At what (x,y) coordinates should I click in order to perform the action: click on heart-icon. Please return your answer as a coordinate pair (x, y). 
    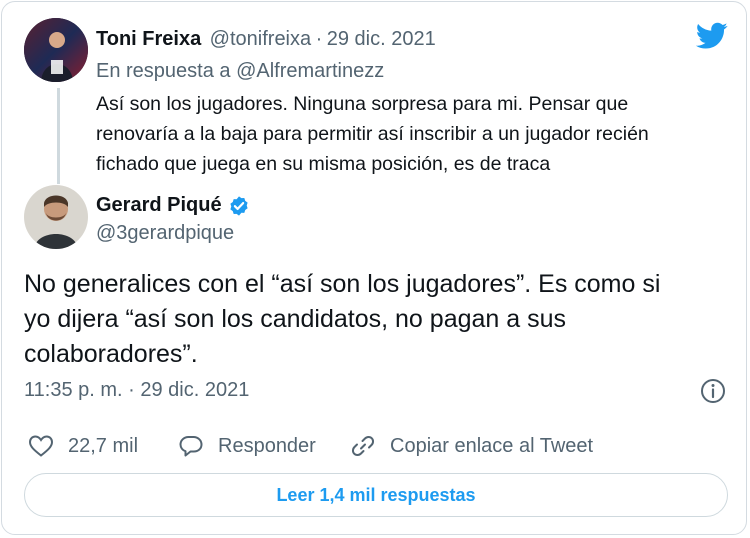
    Looking at the image, I should click on (41, 446).